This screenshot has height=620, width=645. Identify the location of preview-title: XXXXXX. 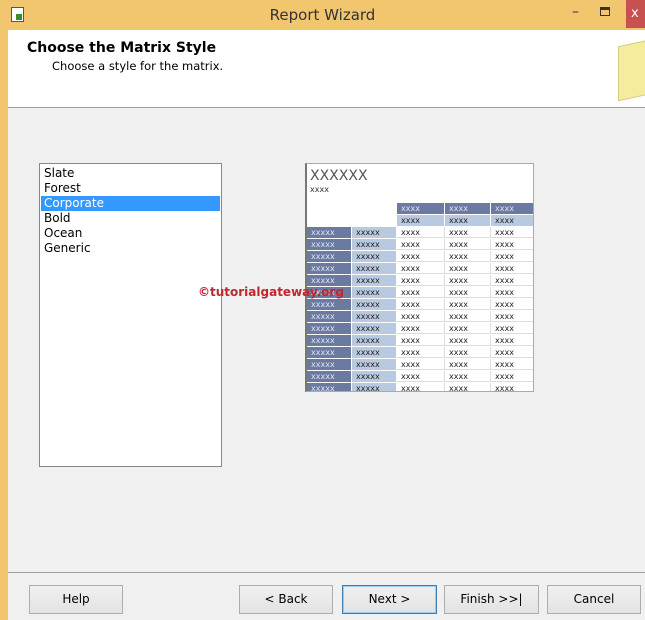
(339, 176).